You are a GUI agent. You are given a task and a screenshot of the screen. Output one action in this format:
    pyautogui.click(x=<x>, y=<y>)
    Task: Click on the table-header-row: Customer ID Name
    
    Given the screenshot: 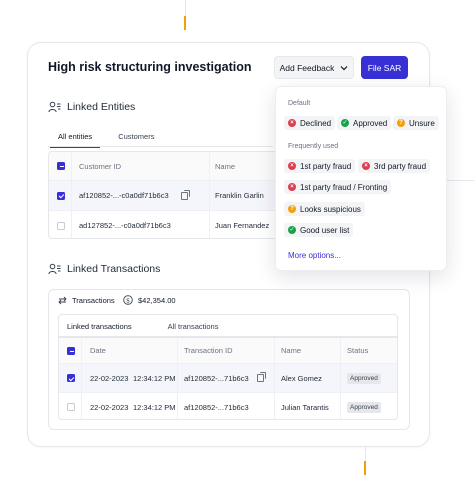 What is the action you would take?
    pyautogui.click(x=163, y=166)
    